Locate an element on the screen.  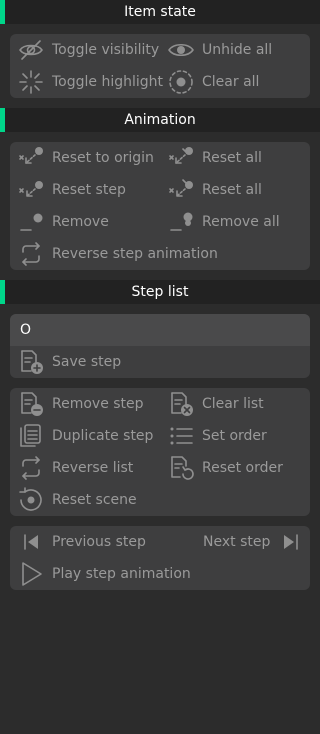
list-order-icon is located at coordinates (181, 436).